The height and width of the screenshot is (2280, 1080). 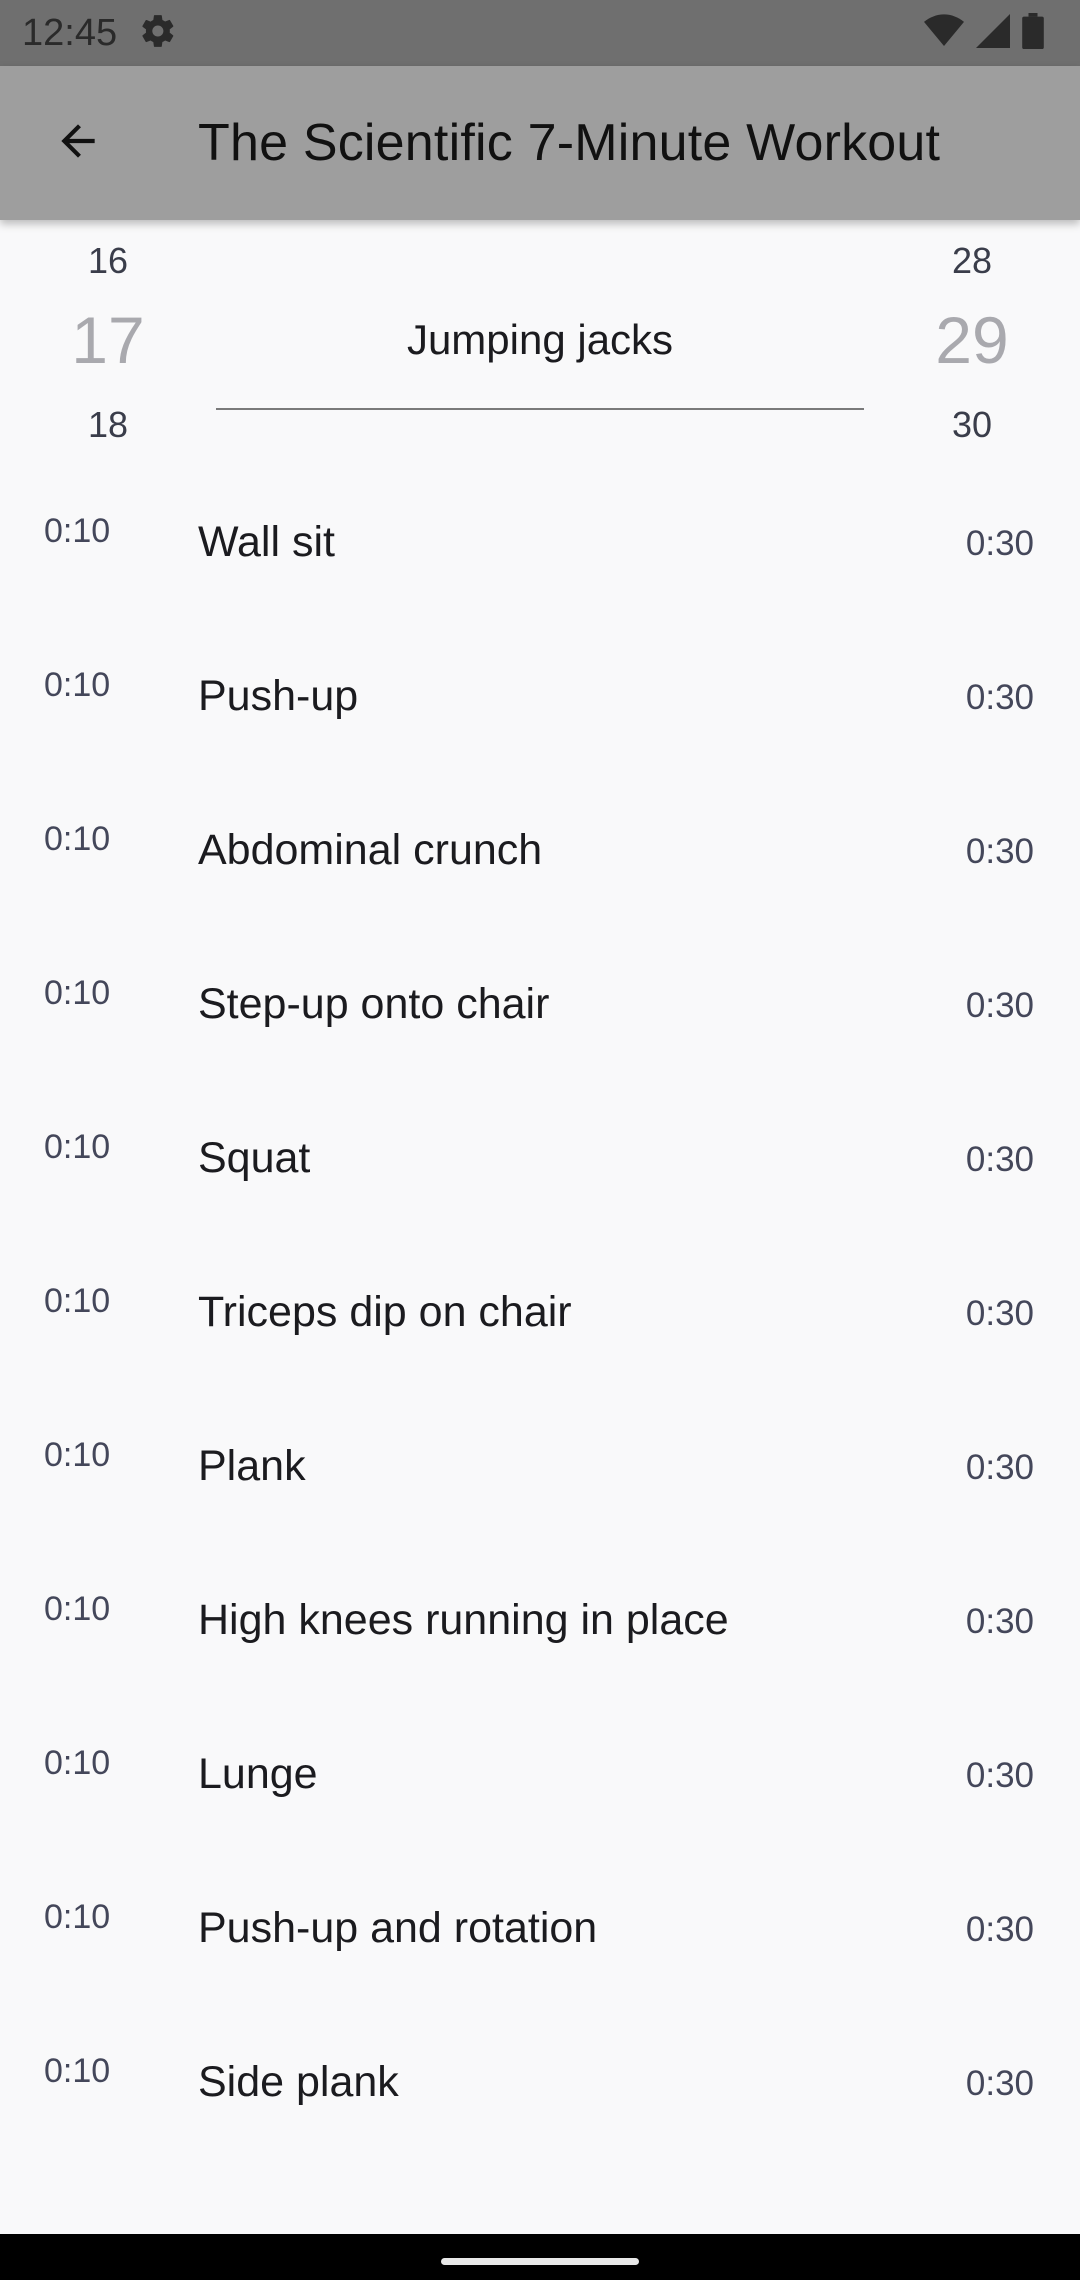 What do you see at coordinates (540, 2083) in the screenshot?
I see `list-item: 0:10 Side plank 0:30` at bounding box center [540, 2083].